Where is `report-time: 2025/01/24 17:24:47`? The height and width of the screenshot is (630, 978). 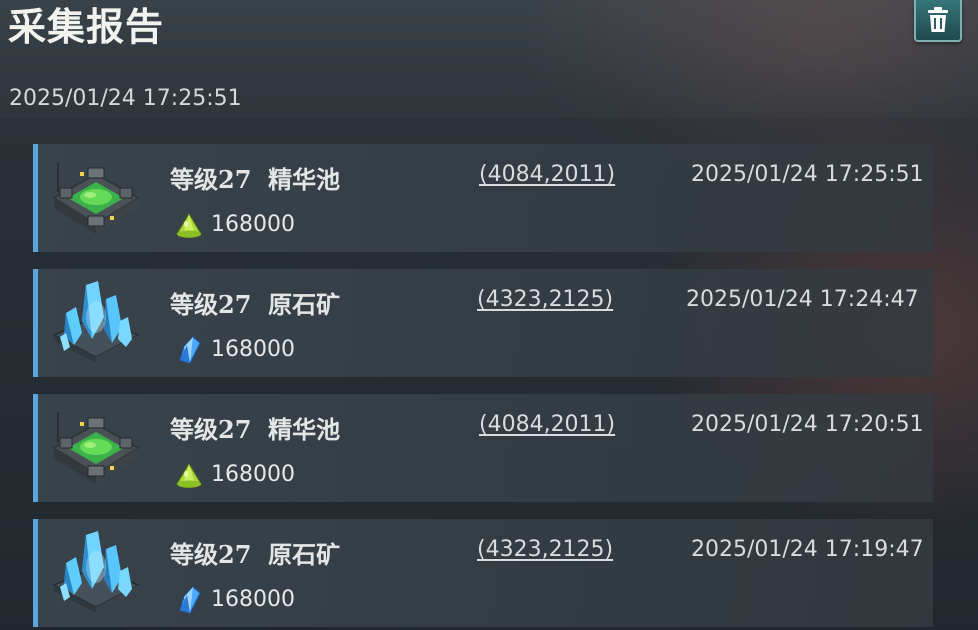 report-time: 2025/01/24 17:24:47 is located at coordinates (802, 299).